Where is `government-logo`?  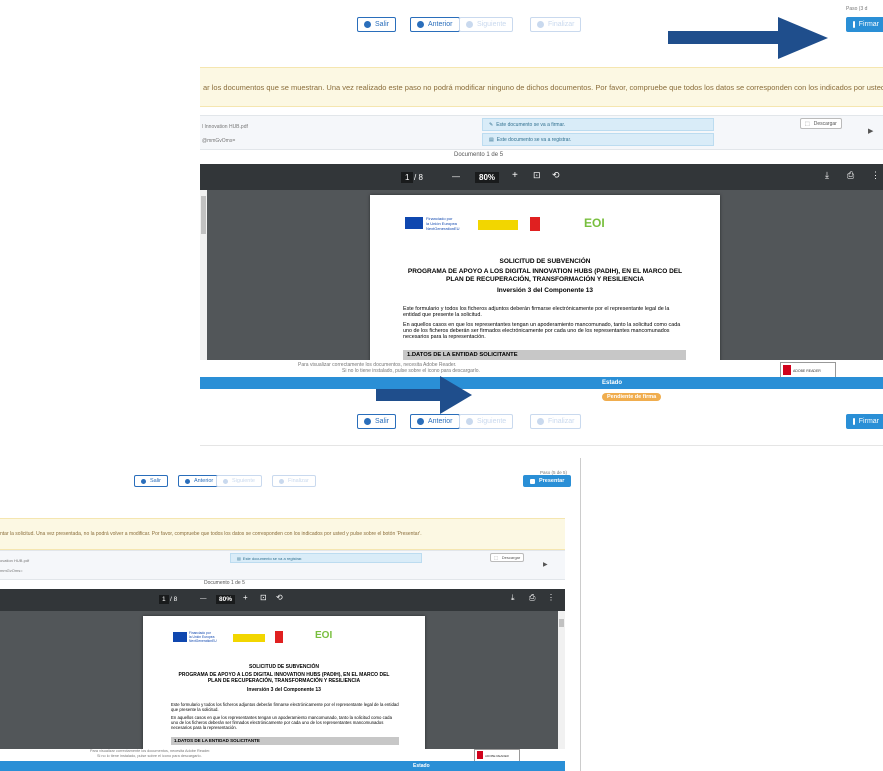 government-logo is located at coordinates (249, 638).